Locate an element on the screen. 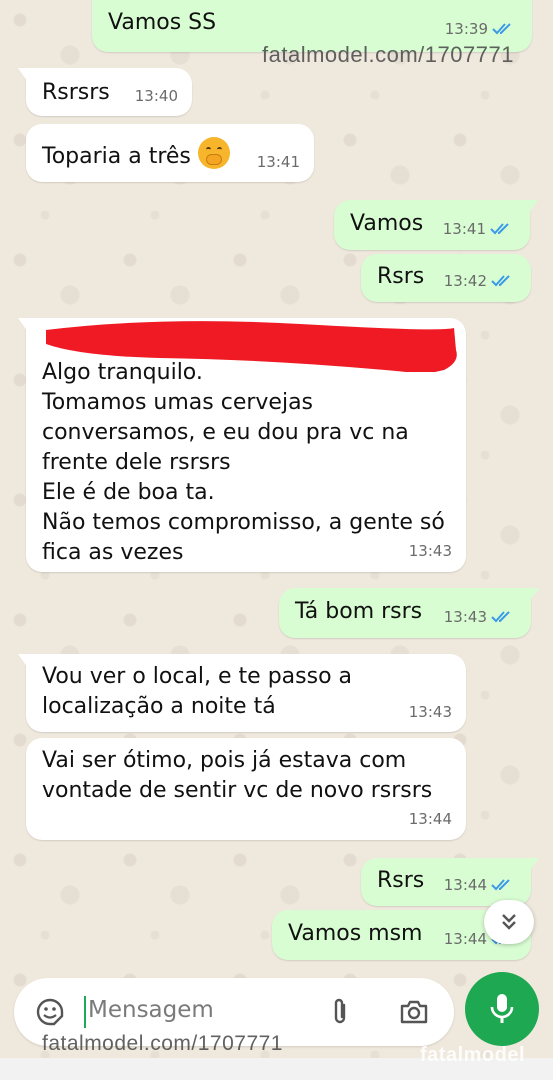 This screenshot has height=1080, width=553. hand-over-mouth-emoji-icon is located at coordinates (213, 153).